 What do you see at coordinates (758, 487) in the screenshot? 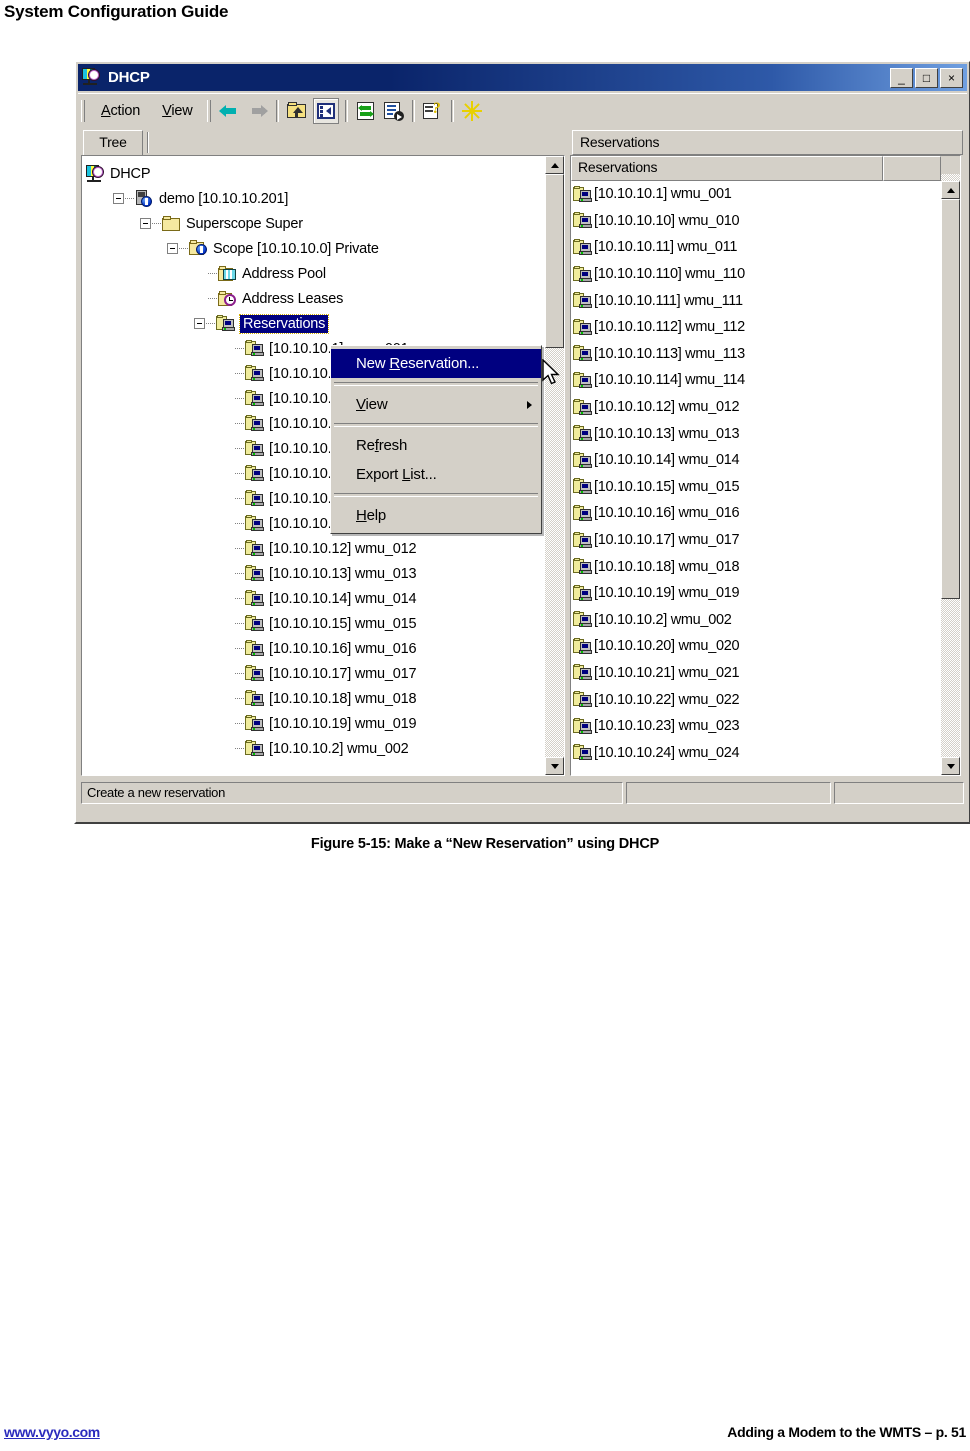
I see `list-item: [10.10.10.15] wmu_015` at bounding box center [758, 487].